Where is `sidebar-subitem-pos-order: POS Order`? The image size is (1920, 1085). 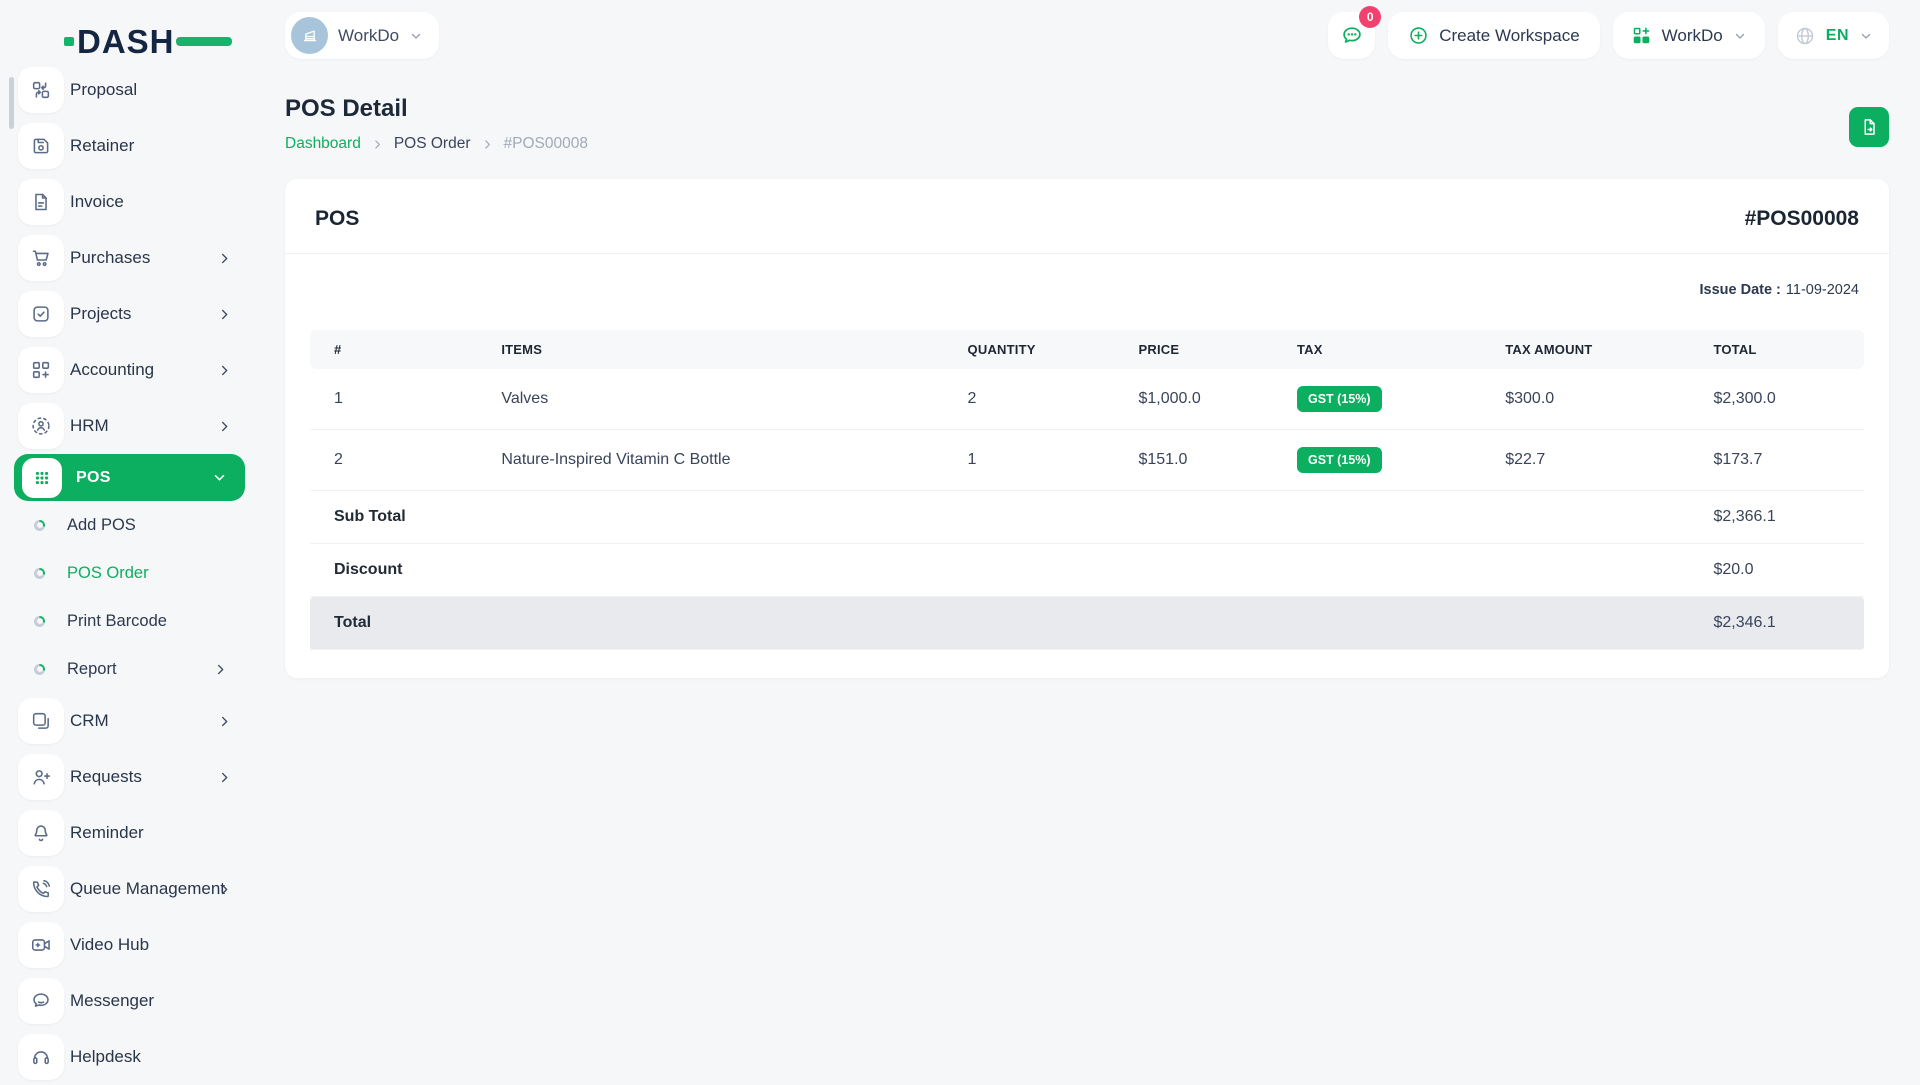 sidebar-subitem-pos-order: POS Order is located at coordinates (129, 573).